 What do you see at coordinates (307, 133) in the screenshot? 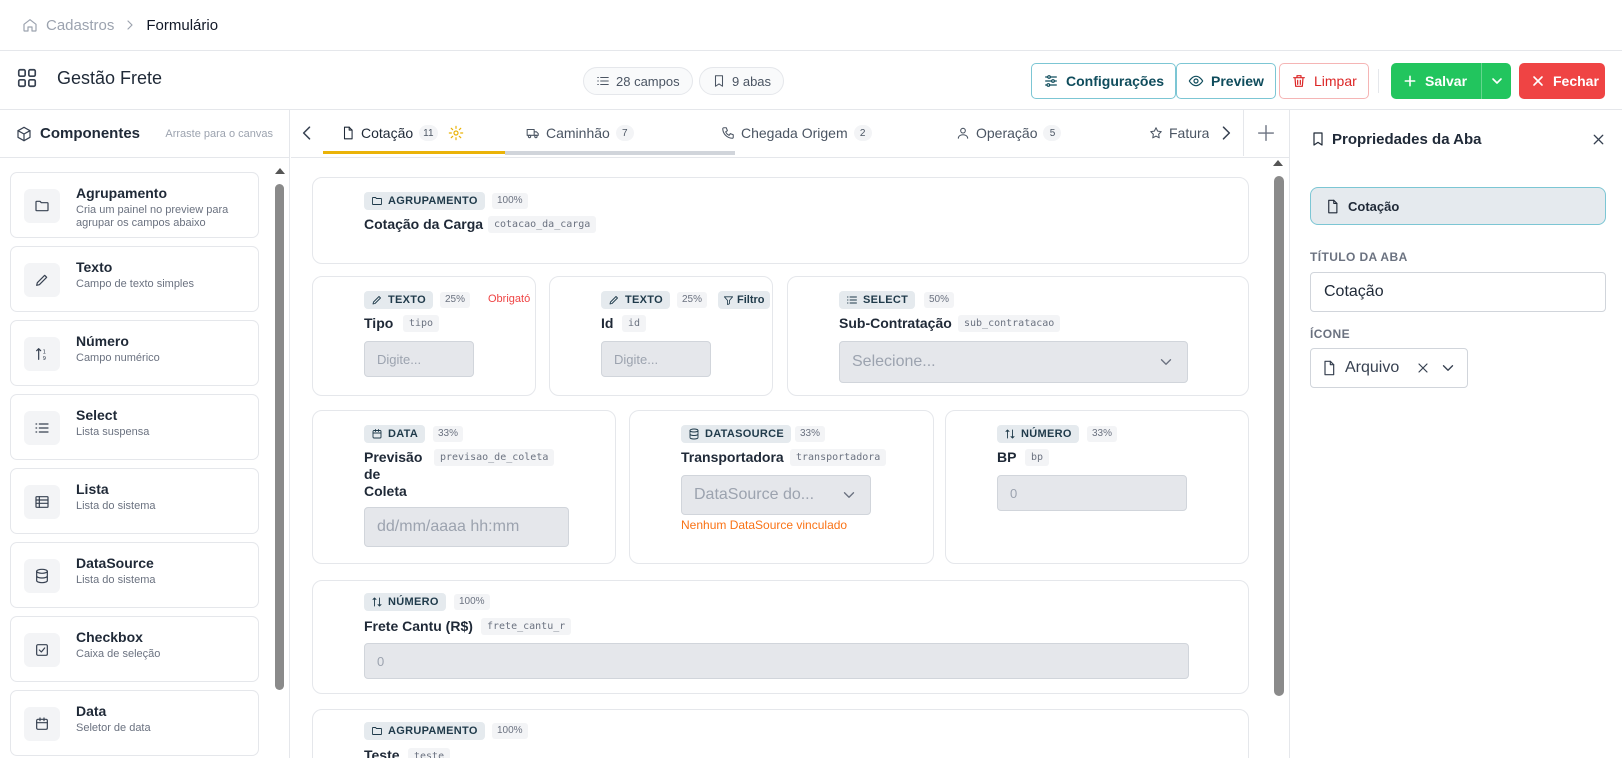
I see `tabs-scroll-left-icon` at bounding box center [307, 133].